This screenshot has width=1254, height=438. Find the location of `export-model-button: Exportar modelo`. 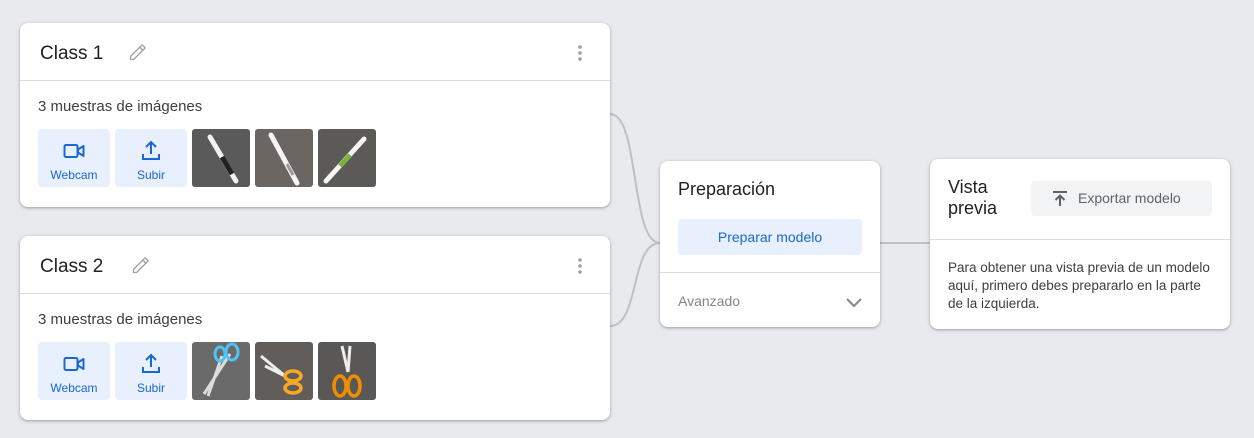

export-model-button: Exportar modelo is located at coordinates (1121, 198).